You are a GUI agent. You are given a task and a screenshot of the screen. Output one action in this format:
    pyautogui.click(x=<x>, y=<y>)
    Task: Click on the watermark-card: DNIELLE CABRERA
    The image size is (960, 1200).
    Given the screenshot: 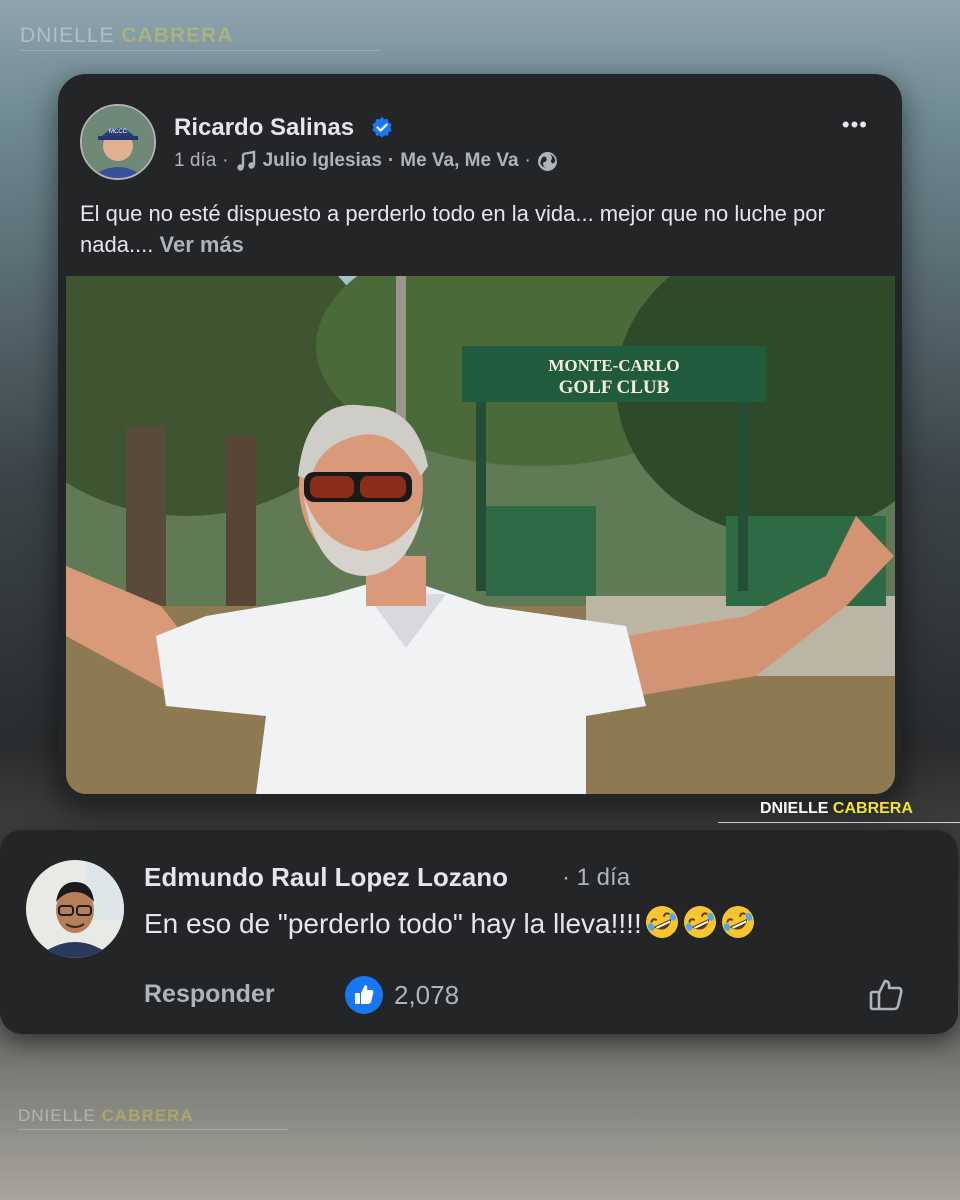 What is the action you would take?
    pyautogui.click(x=836, y=809)
    